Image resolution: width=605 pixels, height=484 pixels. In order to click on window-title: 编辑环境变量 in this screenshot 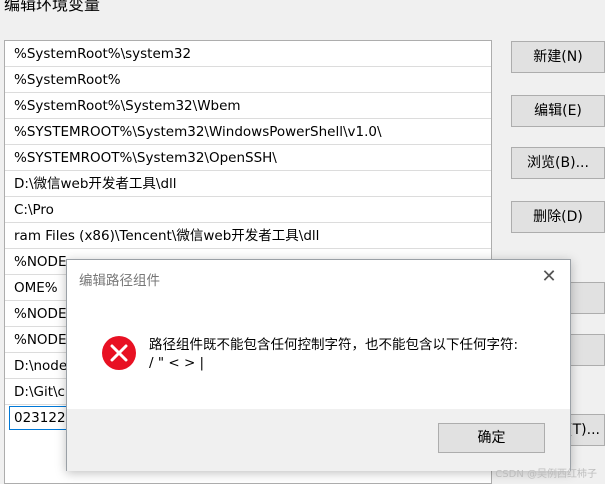, I will do `click(52, 7)`.